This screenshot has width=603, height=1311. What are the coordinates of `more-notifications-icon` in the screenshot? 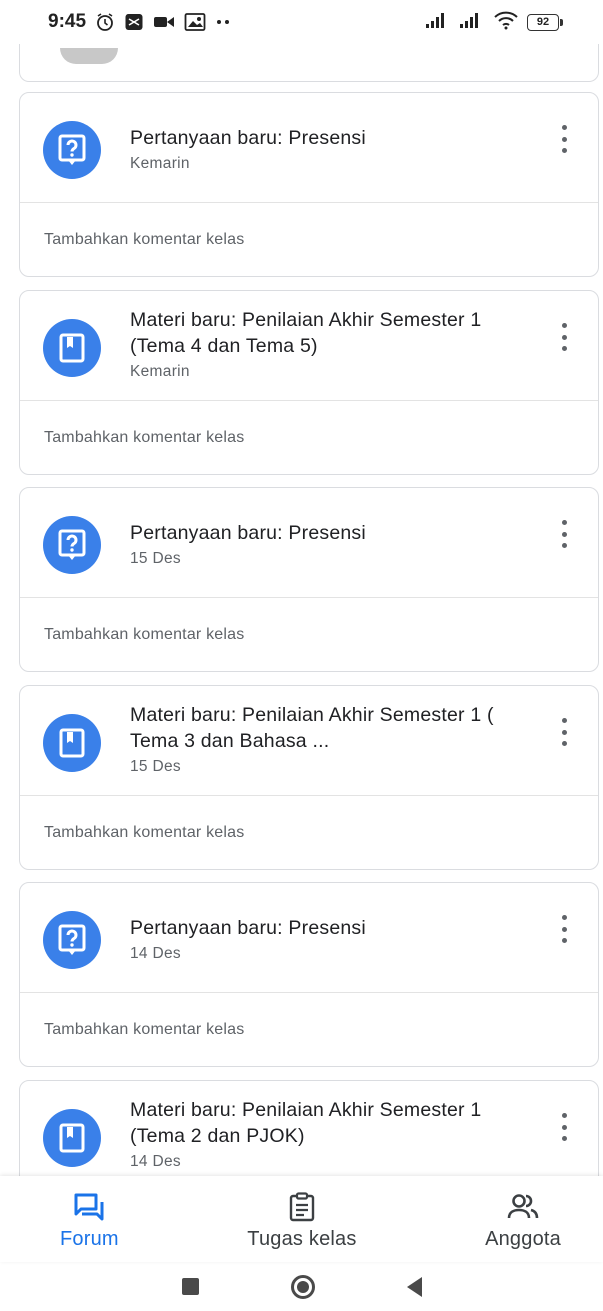 It's located at (223, 22).